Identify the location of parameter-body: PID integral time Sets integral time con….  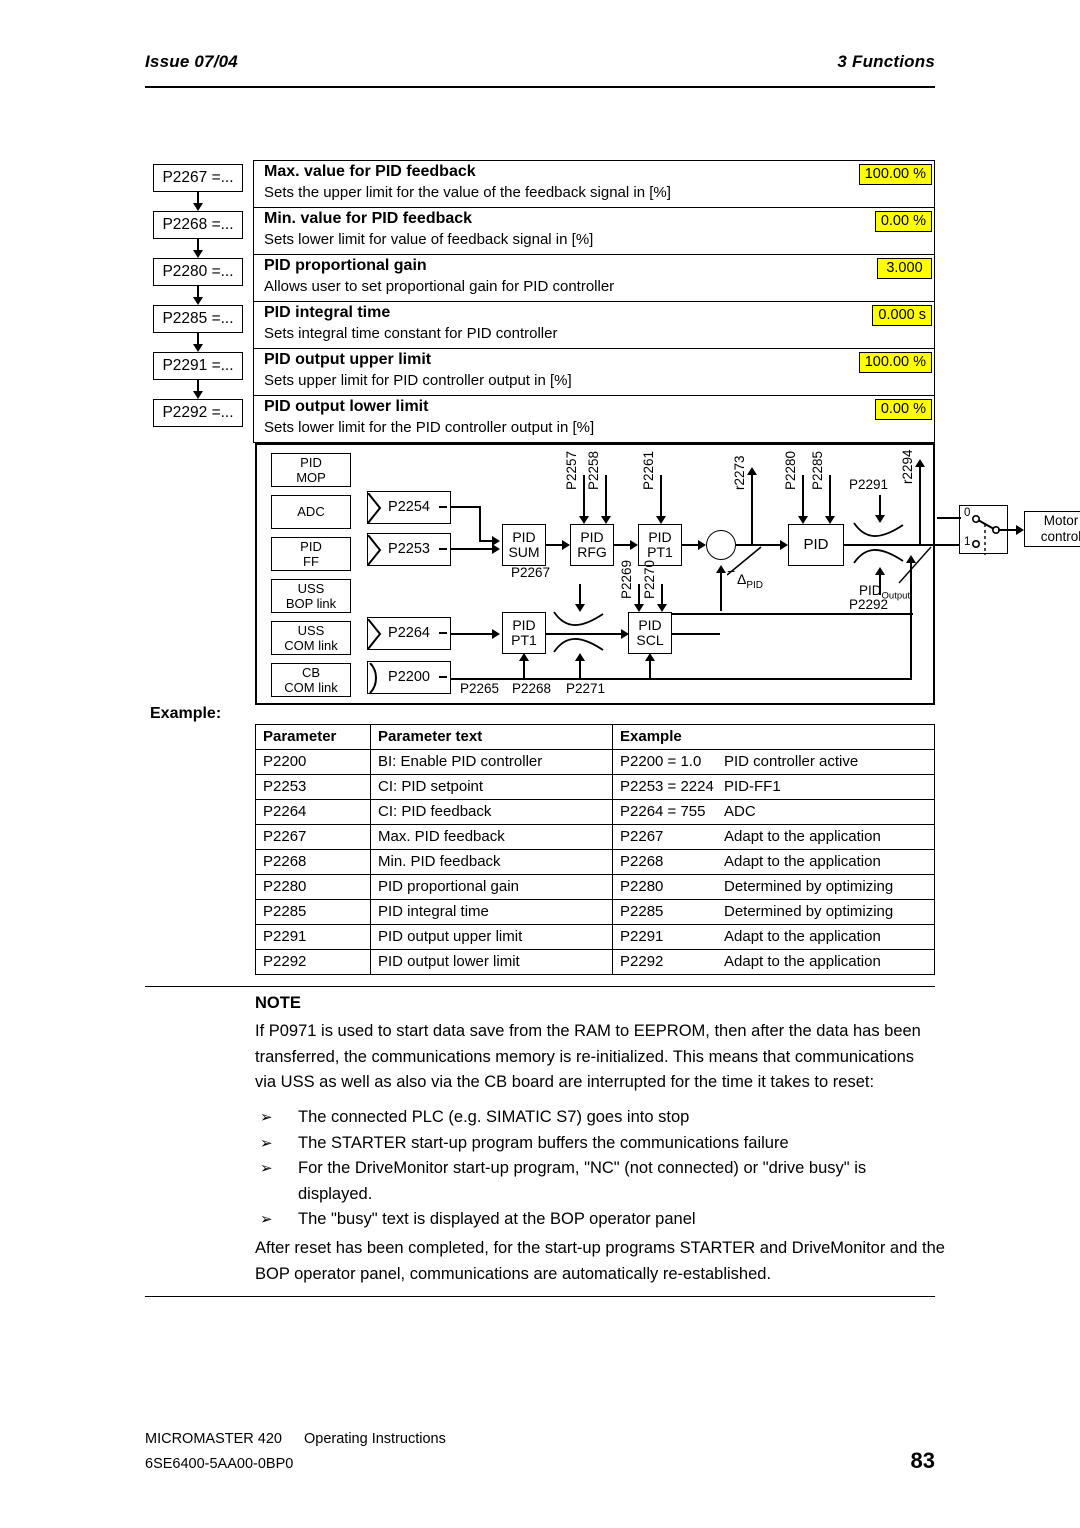
(594, 324).